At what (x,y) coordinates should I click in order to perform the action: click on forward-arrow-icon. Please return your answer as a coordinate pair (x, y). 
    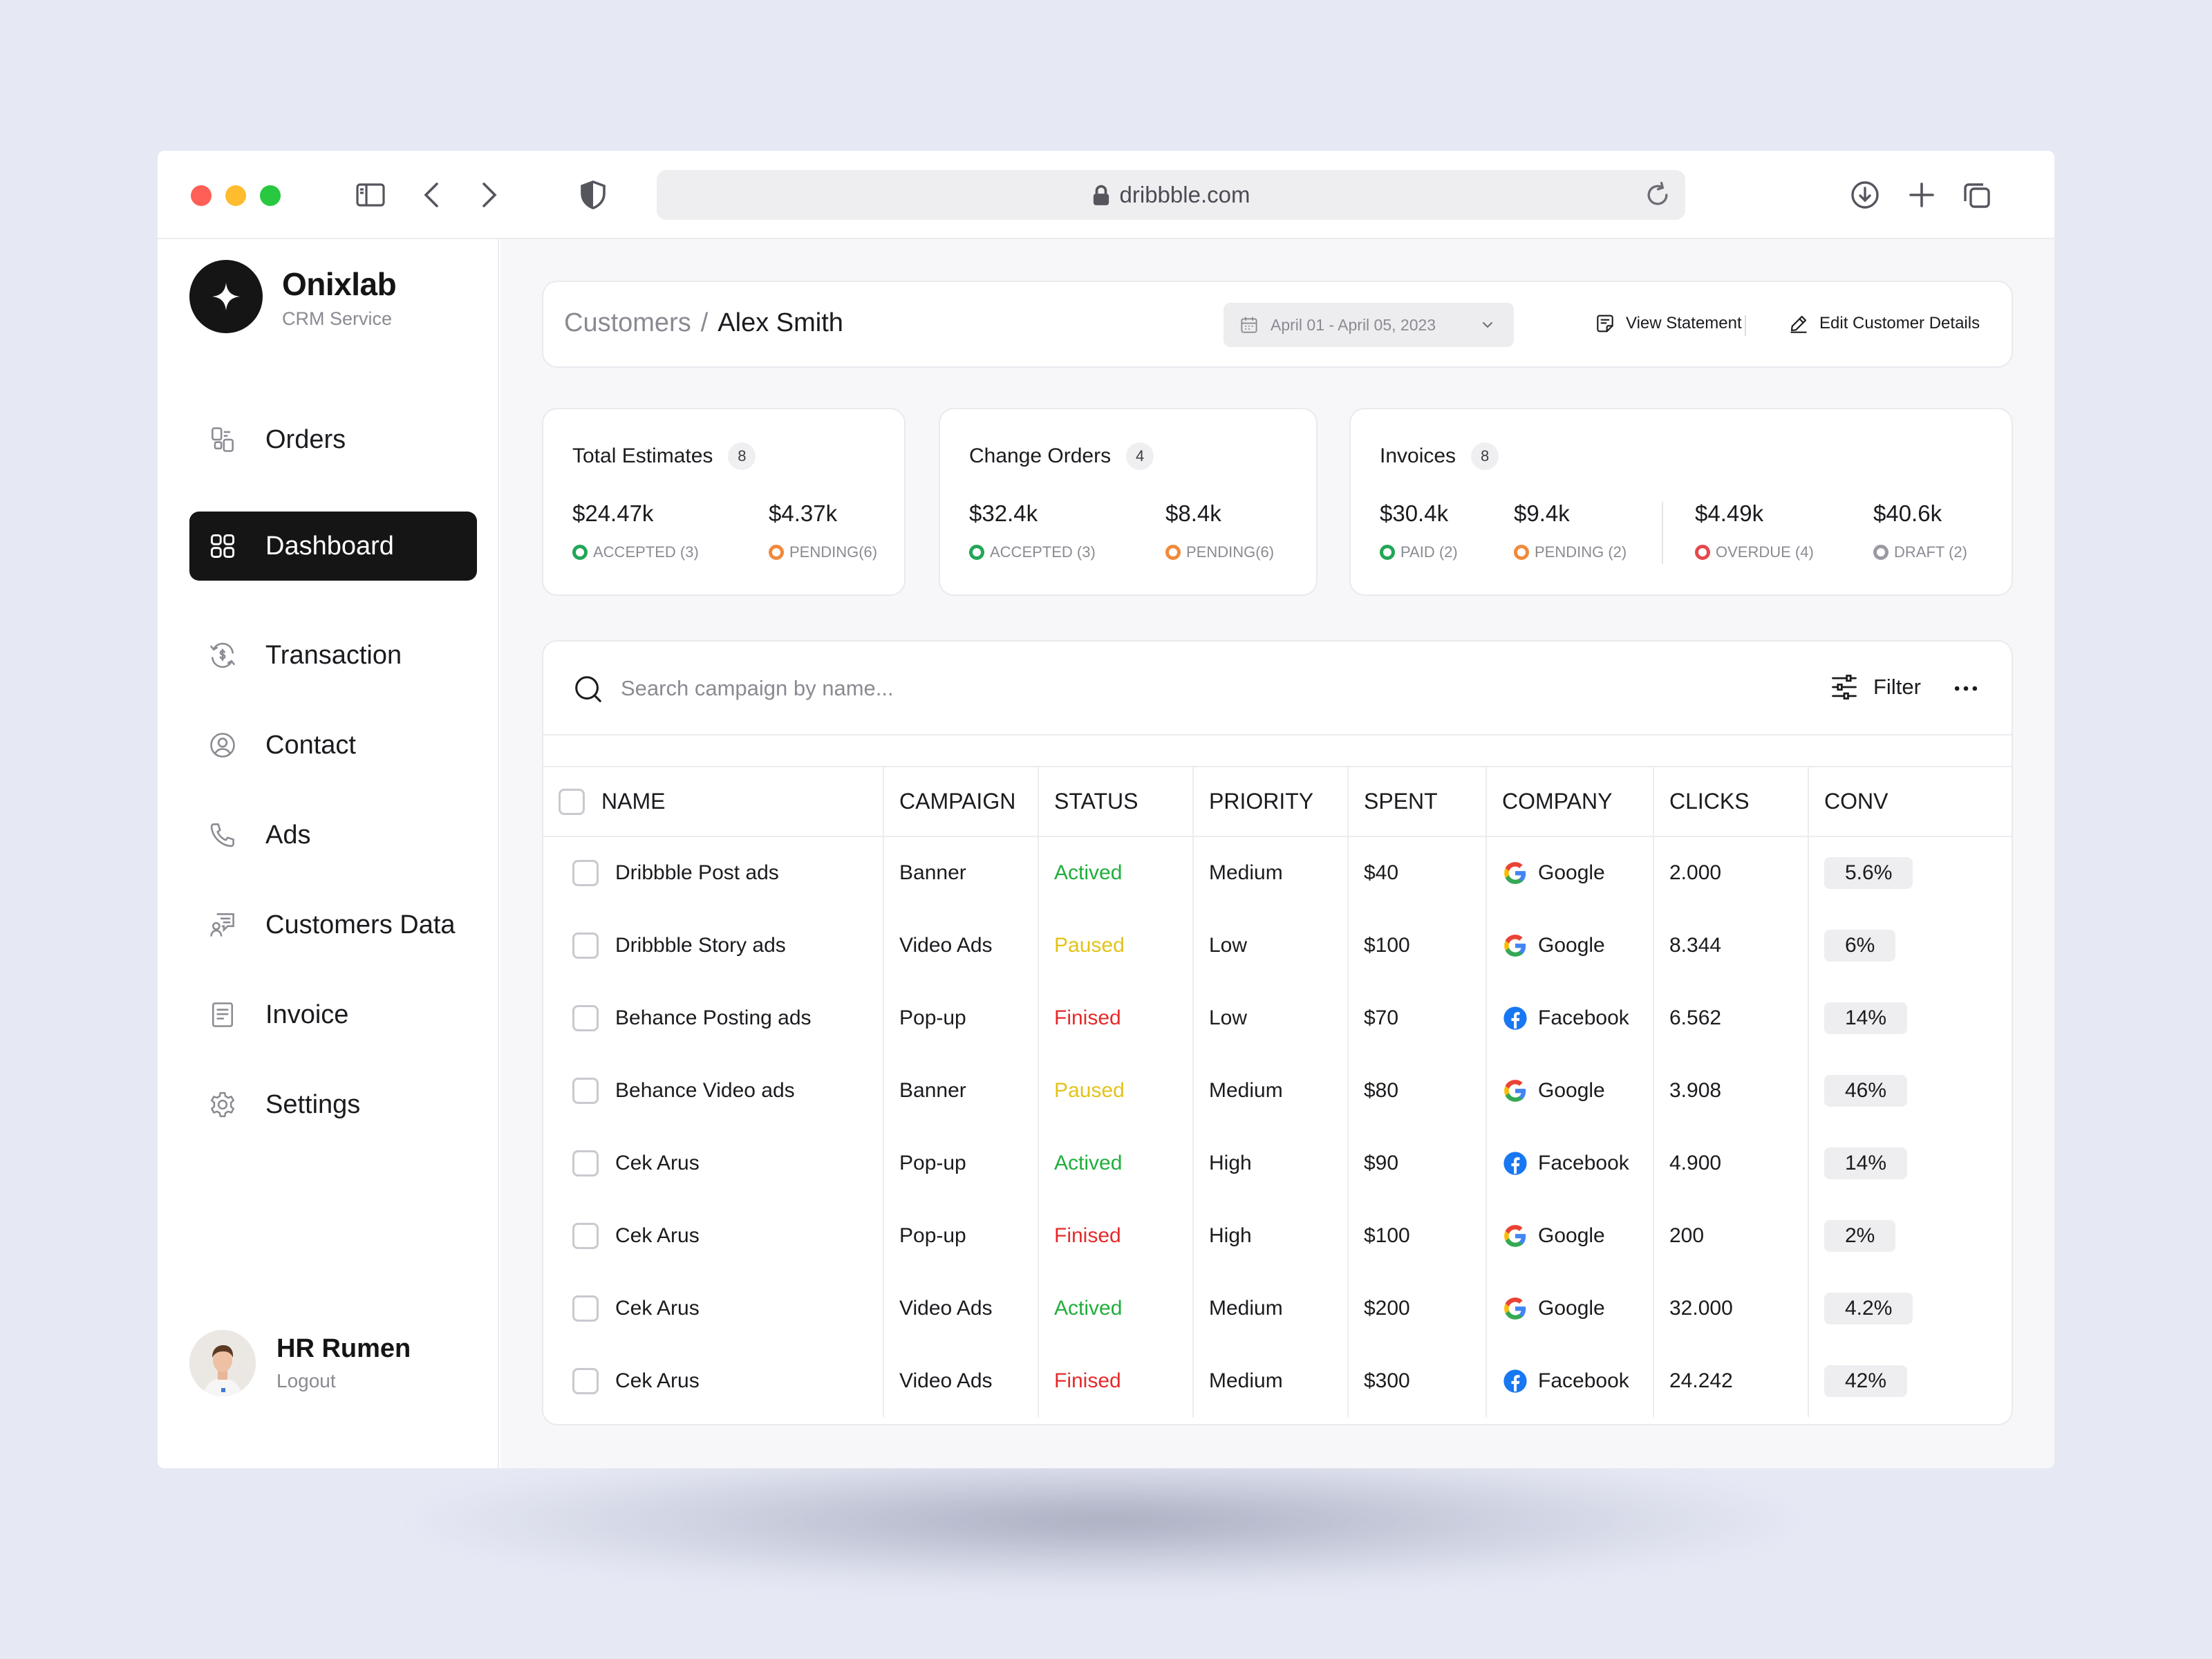
    Looking at the image, I should click on (488, 195).